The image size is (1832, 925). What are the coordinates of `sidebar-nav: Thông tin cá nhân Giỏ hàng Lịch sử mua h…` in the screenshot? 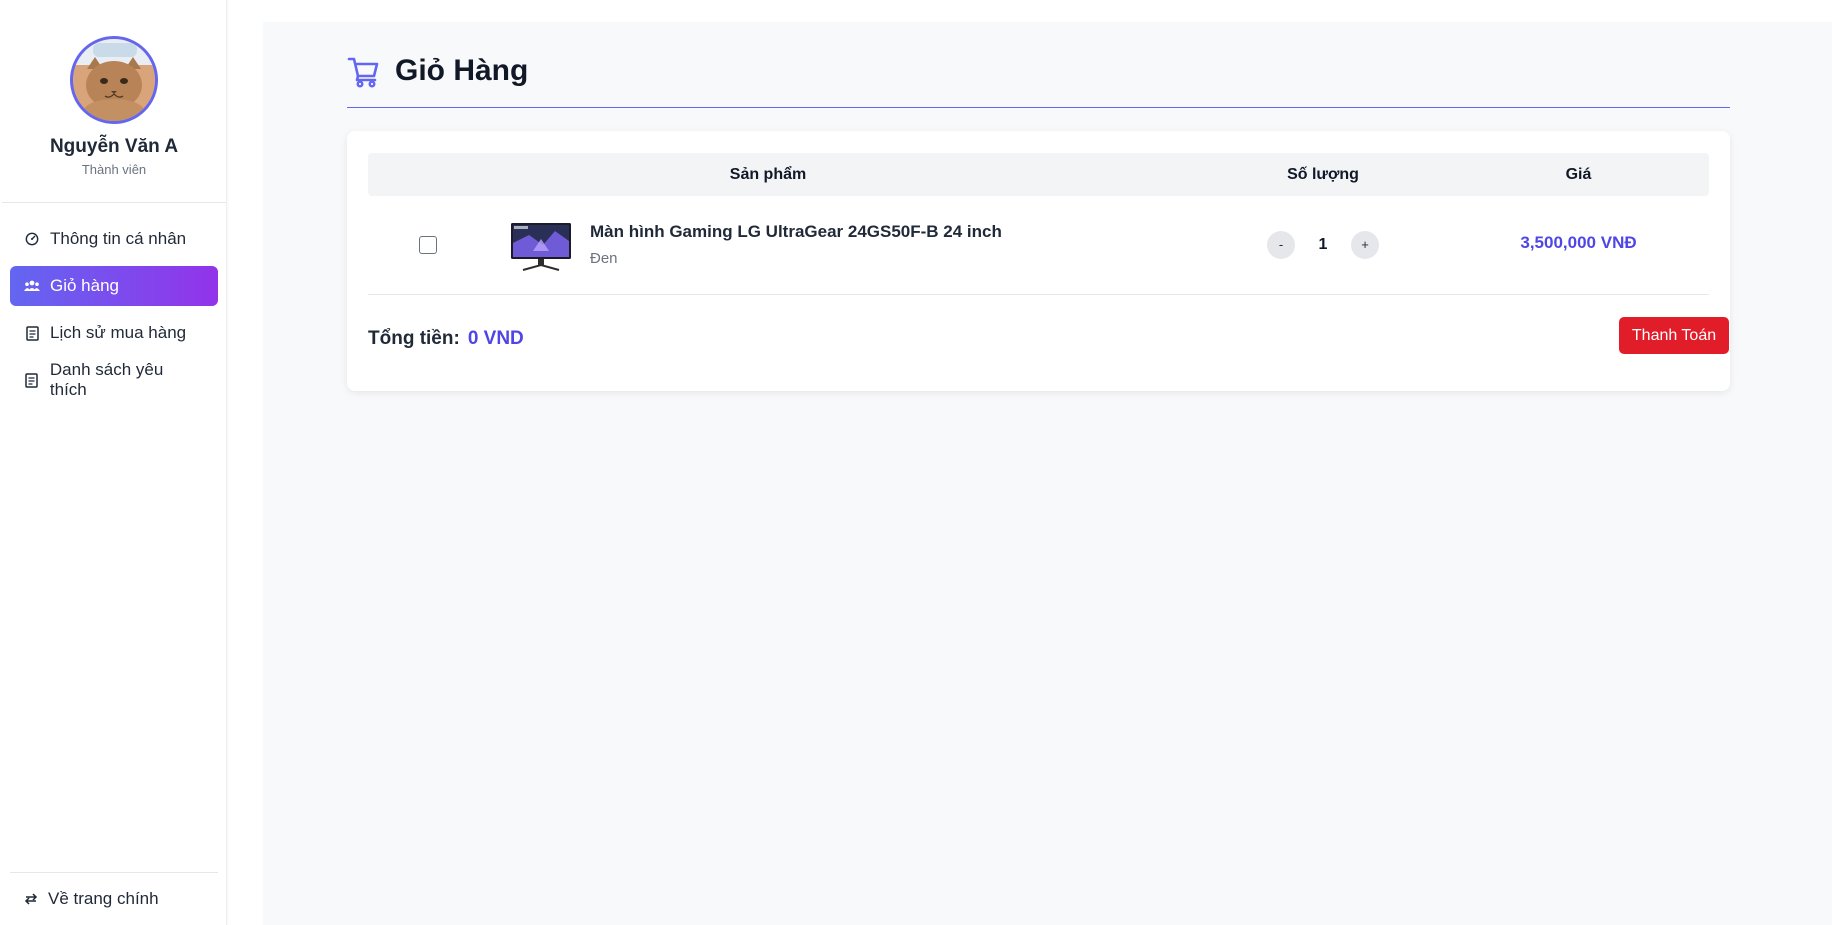 It's located at (114, 301).